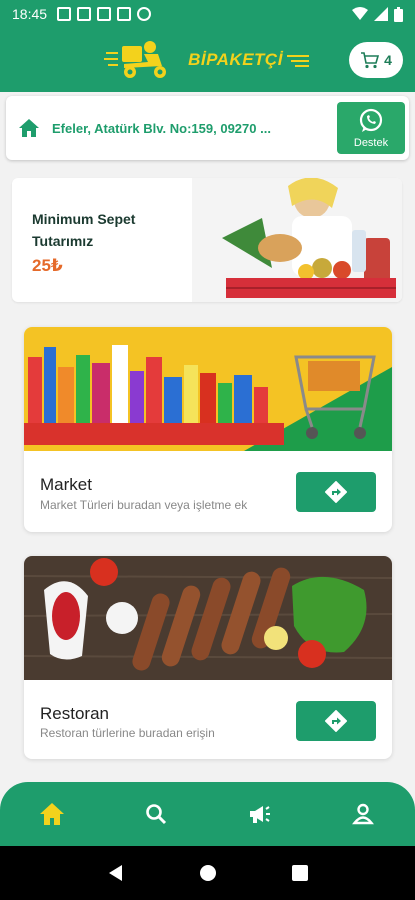 The image size is (415, 900). I want to click on support-button: Destek, so click(371, 128).